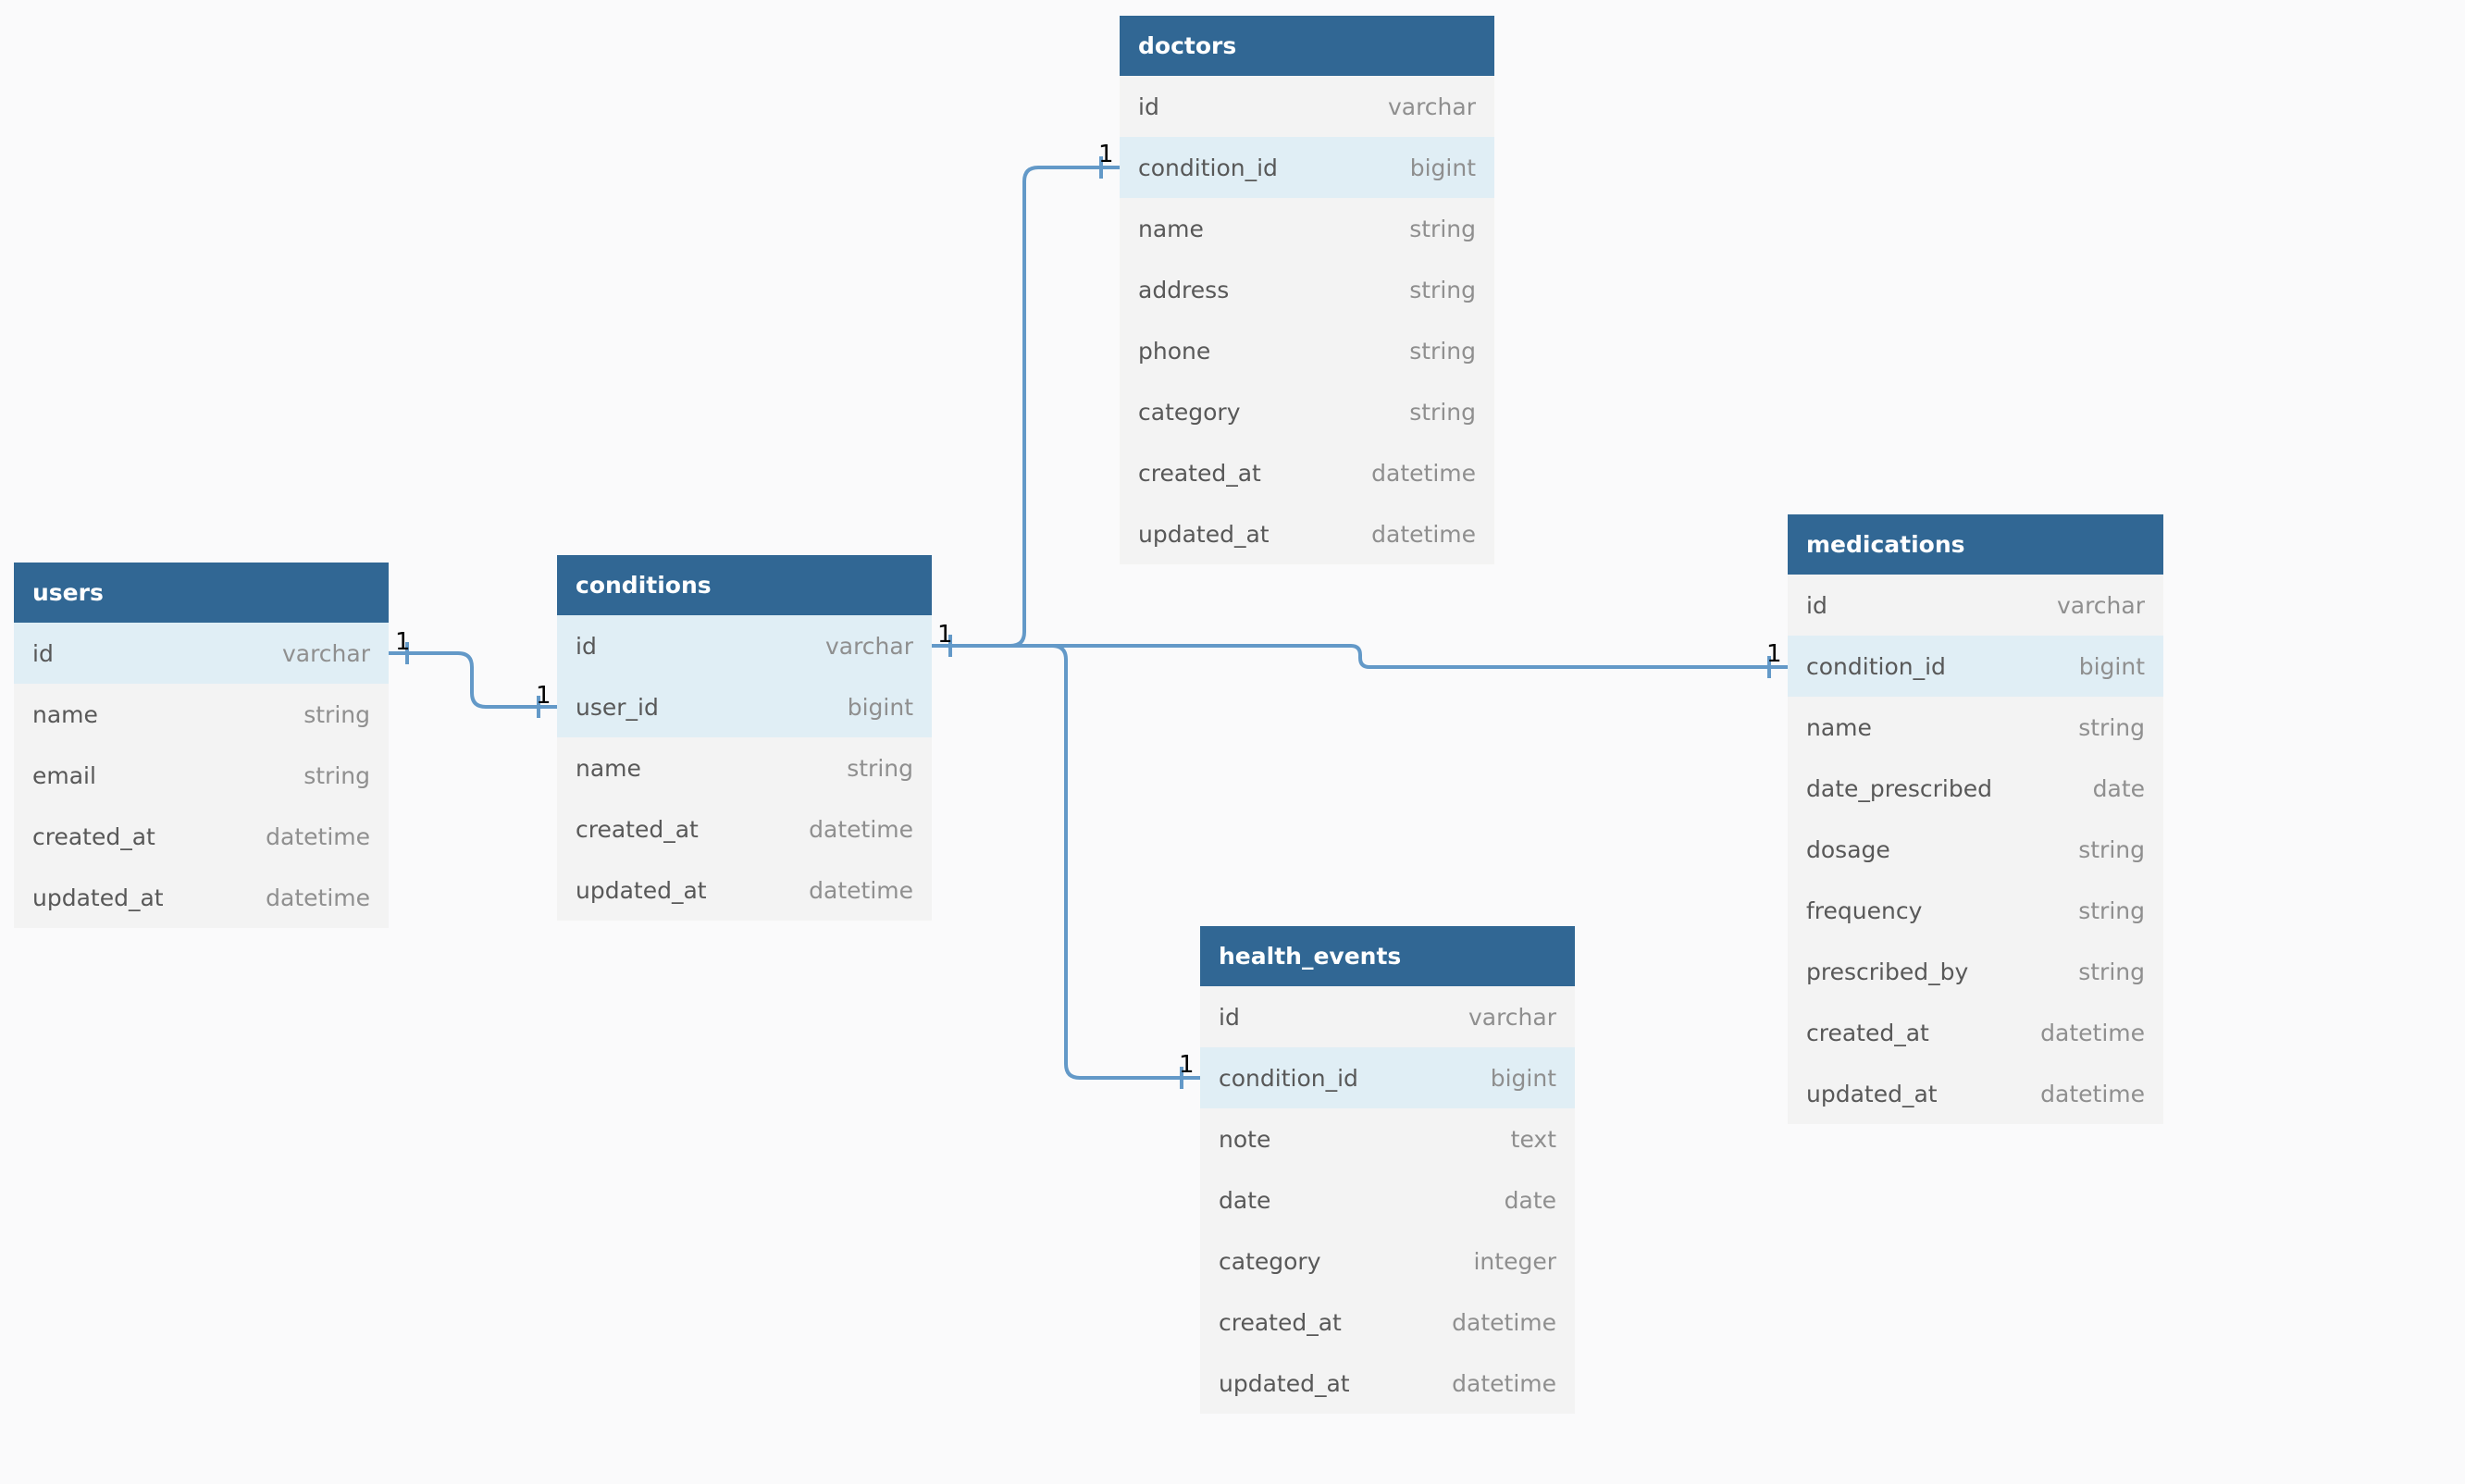 This screenshot has width=2465, height=1484. Describe the element at coordinates (201, 775) in the screenshot. I see `field-row: email string` at that location.